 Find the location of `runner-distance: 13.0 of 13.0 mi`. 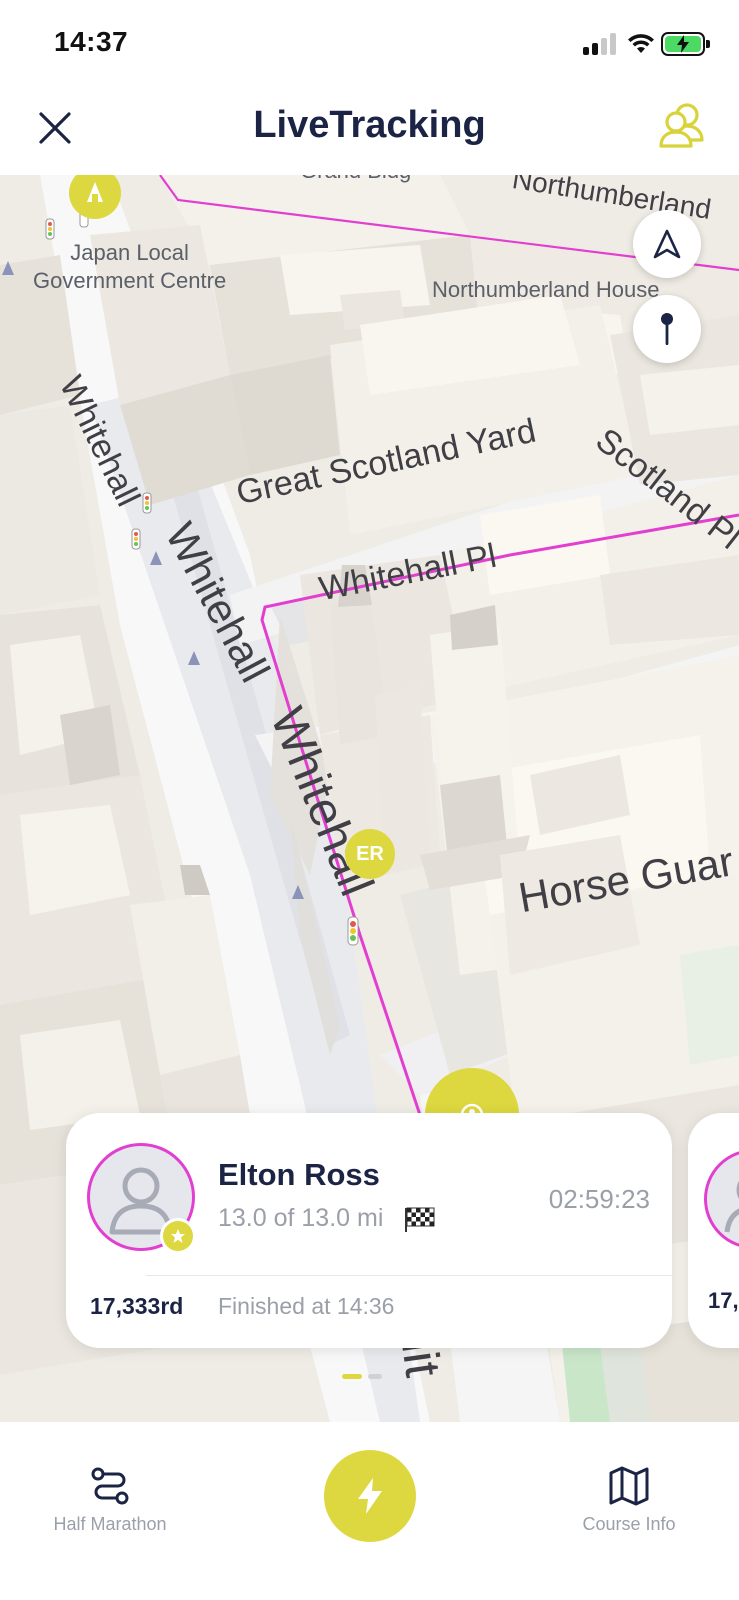

runner-distance: 13.0 of 13.0 mi is located at coordinates (301, 1218).